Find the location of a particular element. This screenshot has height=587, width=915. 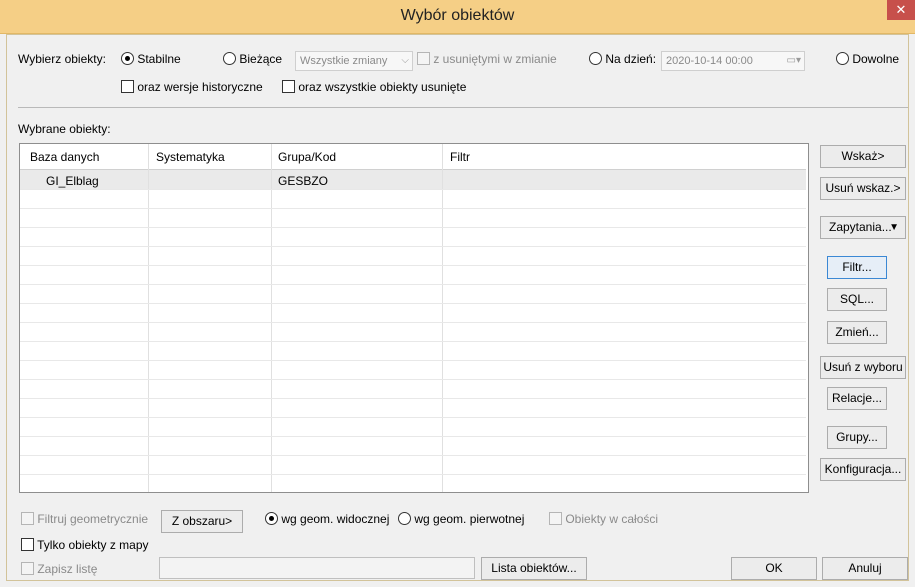

save-list-path-input is located at coordinates (317, 568).